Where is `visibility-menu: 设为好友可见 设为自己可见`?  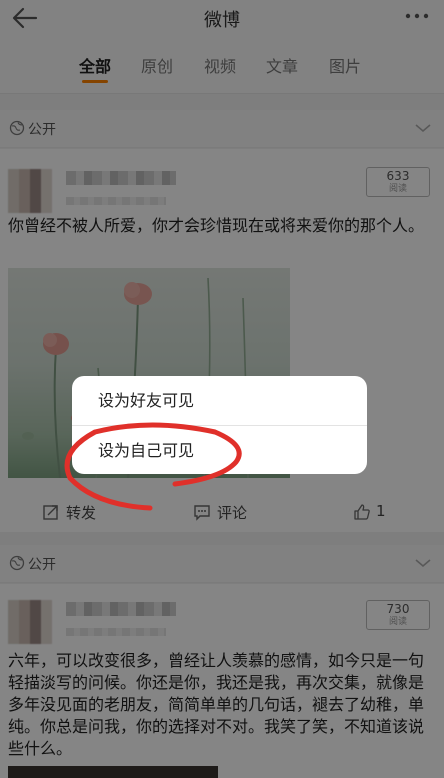 visibility-menu: 设为好友可见 设为自己可见 is located at coordinates (219, 425).